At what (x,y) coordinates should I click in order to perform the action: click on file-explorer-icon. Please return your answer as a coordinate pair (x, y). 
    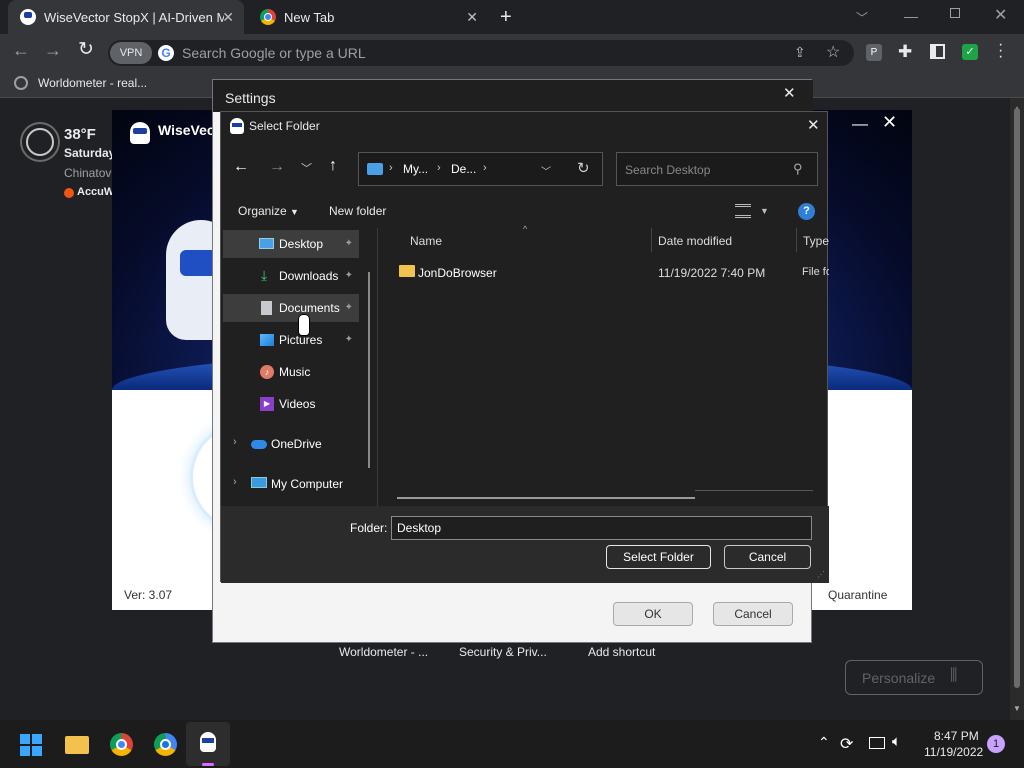
    Looking at the image, I should click on (77, 745).